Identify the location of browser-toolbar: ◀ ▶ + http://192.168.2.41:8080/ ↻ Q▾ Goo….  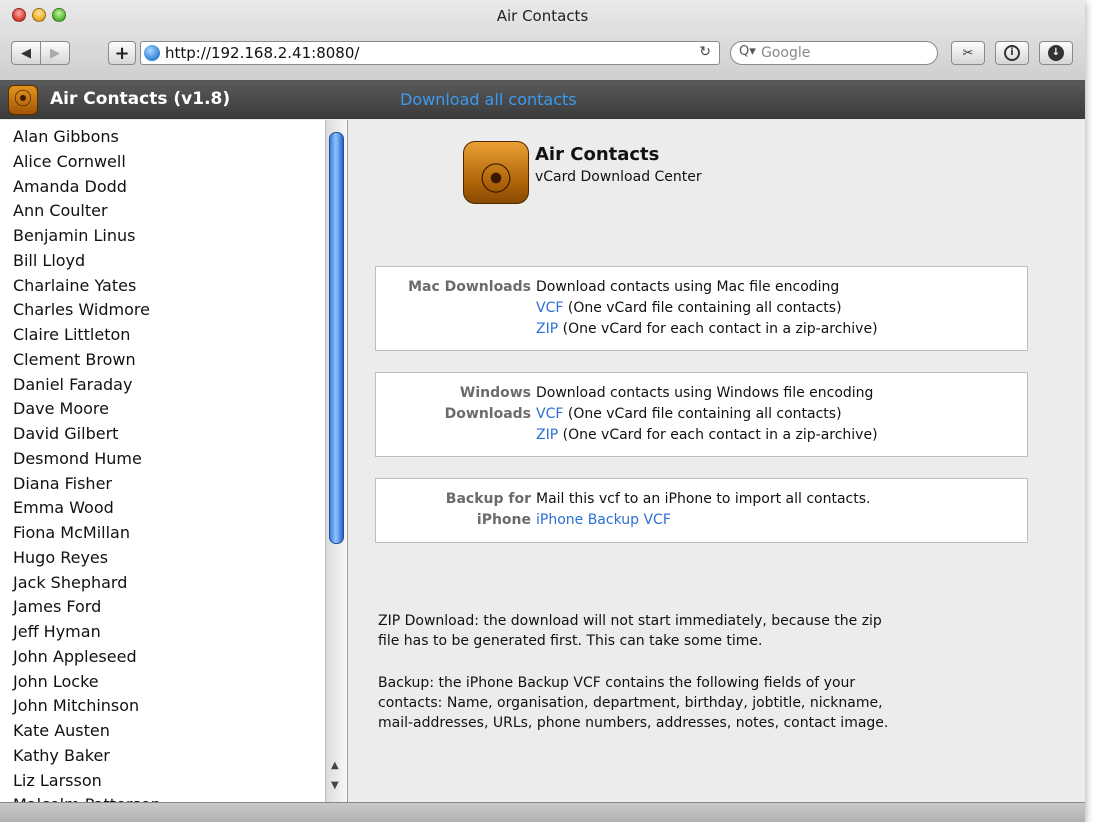
(542, 58).